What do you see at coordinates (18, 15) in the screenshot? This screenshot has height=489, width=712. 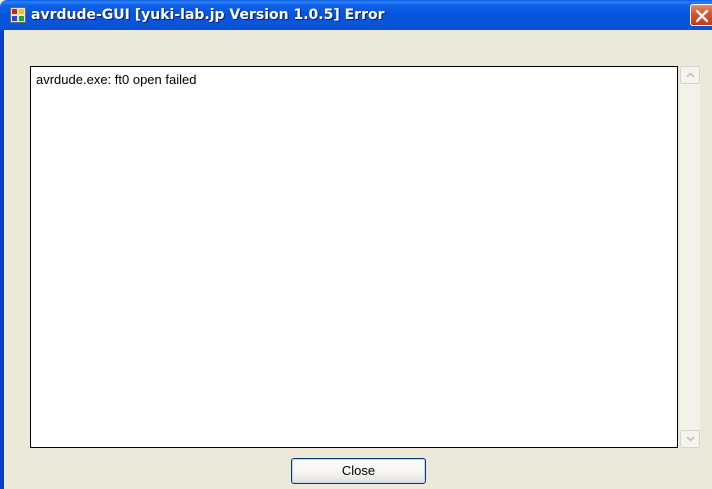 I see `app-icon` at bounding box center [18, 15].